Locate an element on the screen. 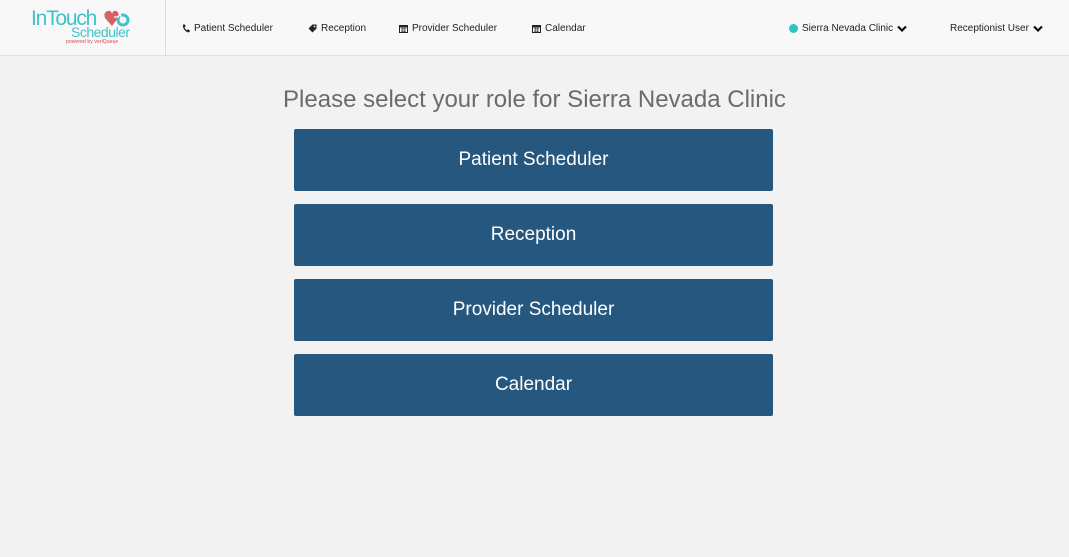 The width and height of the screenshot is (1069, 557). nav-label: Calendar is located at coordinates (565, 28).